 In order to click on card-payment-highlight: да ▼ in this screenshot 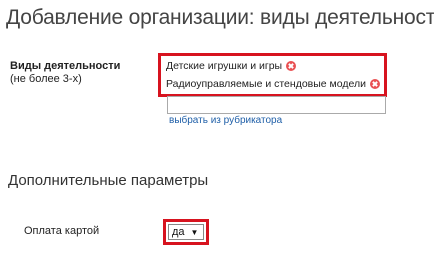, I will do `click(186, 232)`.